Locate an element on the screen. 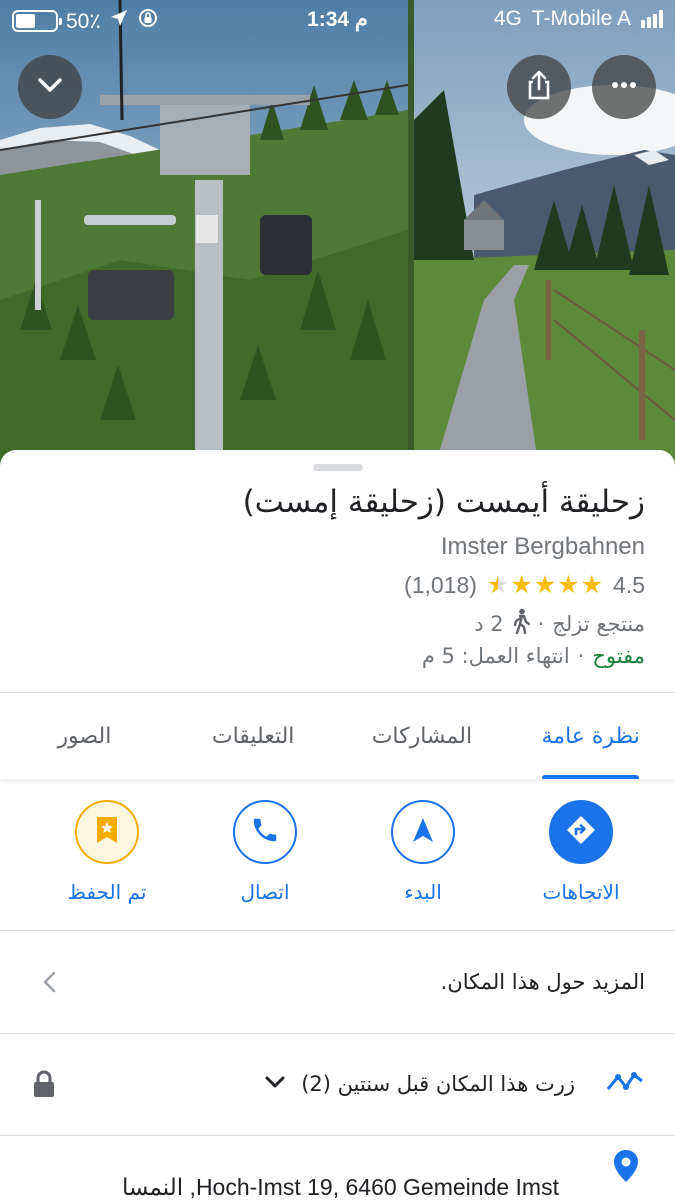  start-circle is located at coordinates (423, 832).